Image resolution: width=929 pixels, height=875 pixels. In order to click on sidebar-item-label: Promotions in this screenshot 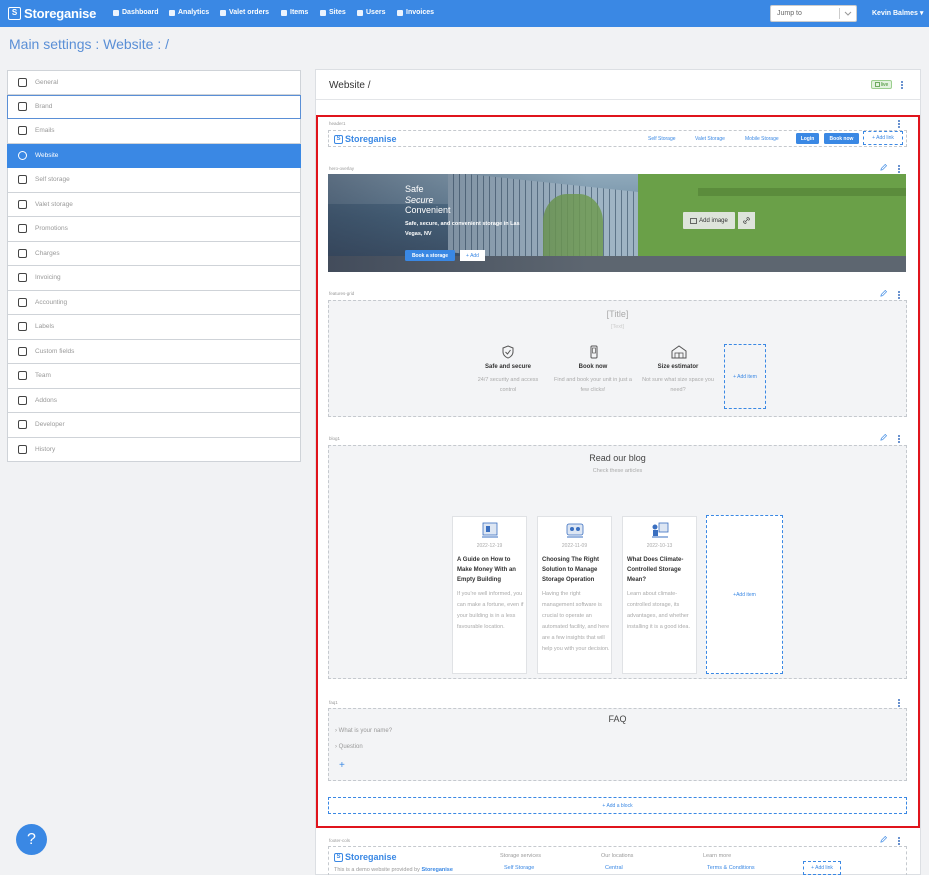, I will do `click(51, 229)`.